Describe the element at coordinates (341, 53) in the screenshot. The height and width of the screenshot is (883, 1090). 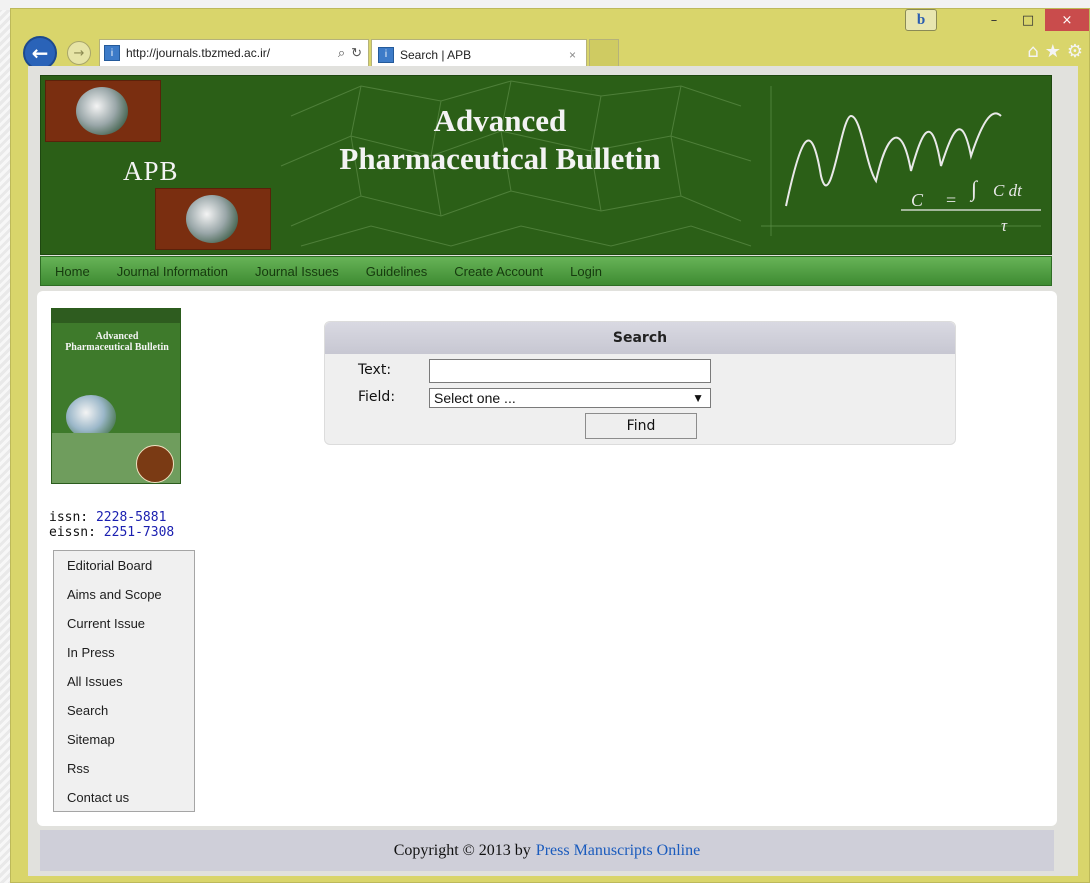
I see `search-icon: ⌕` at that location.